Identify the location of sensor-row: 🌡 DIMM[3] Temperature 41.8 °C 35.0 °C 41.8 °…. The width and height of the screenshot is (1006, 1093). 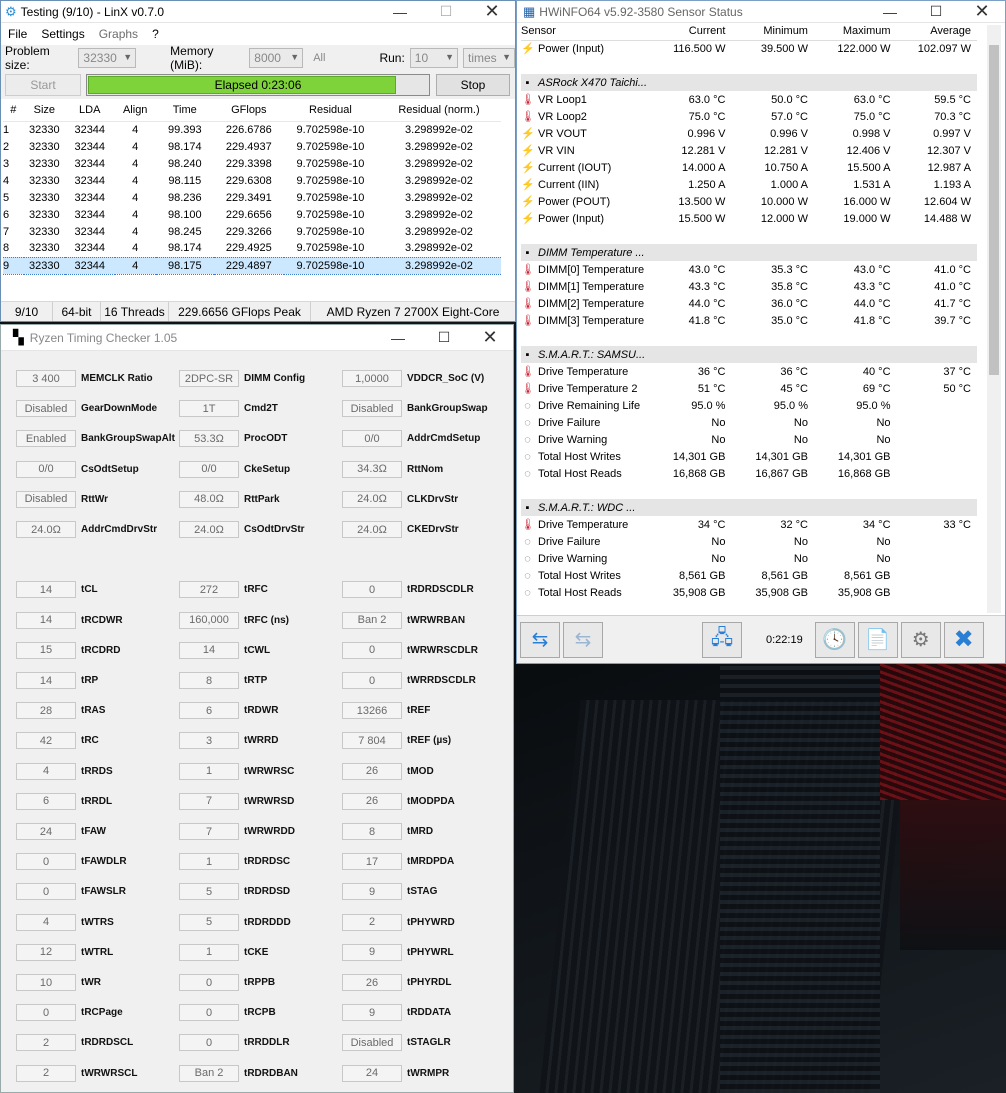
(749, 320).